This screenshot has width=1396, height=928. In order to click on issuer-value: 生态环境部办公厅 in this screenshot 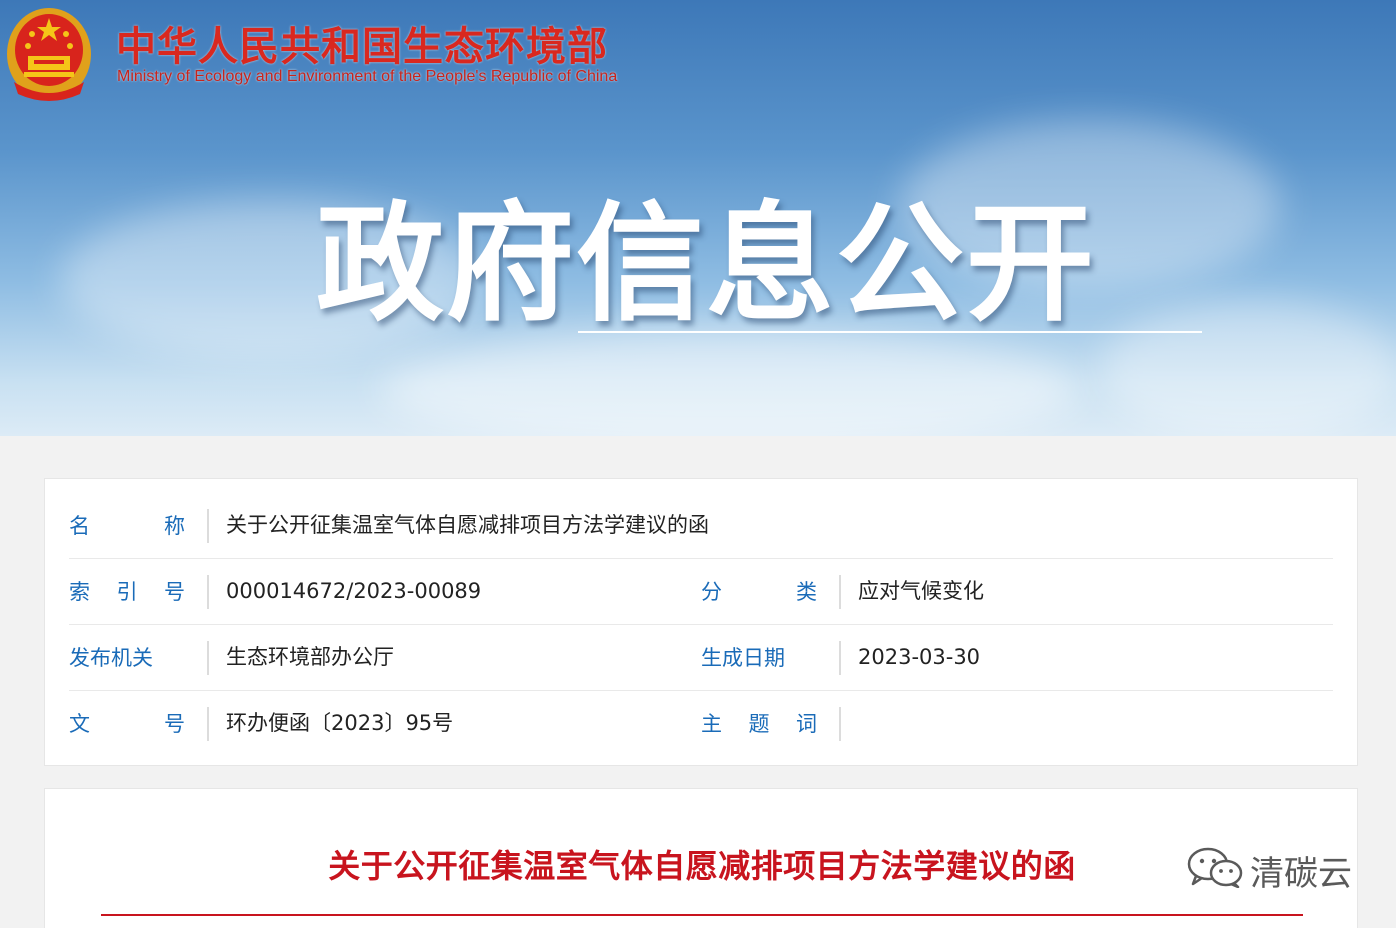, I will do `click(310, 657)`.